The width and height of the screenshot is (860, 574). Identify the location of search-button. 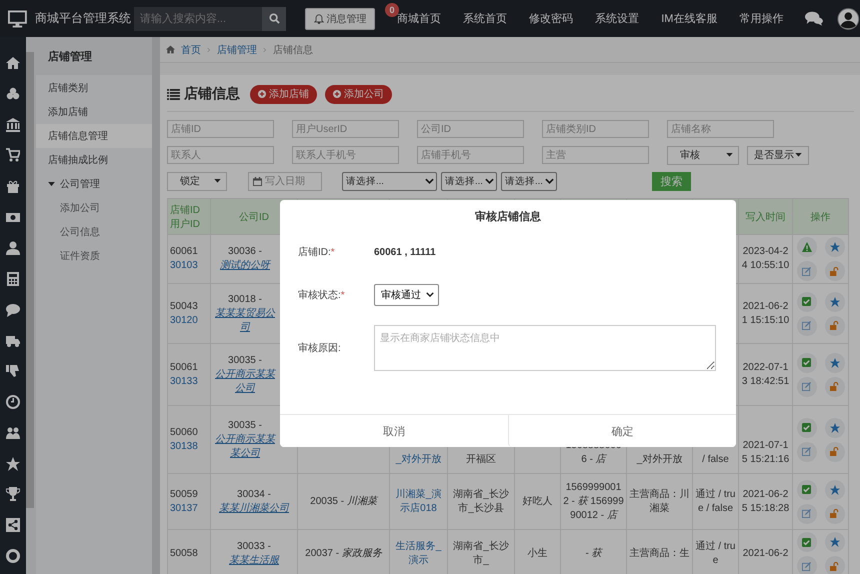
(274, 18).